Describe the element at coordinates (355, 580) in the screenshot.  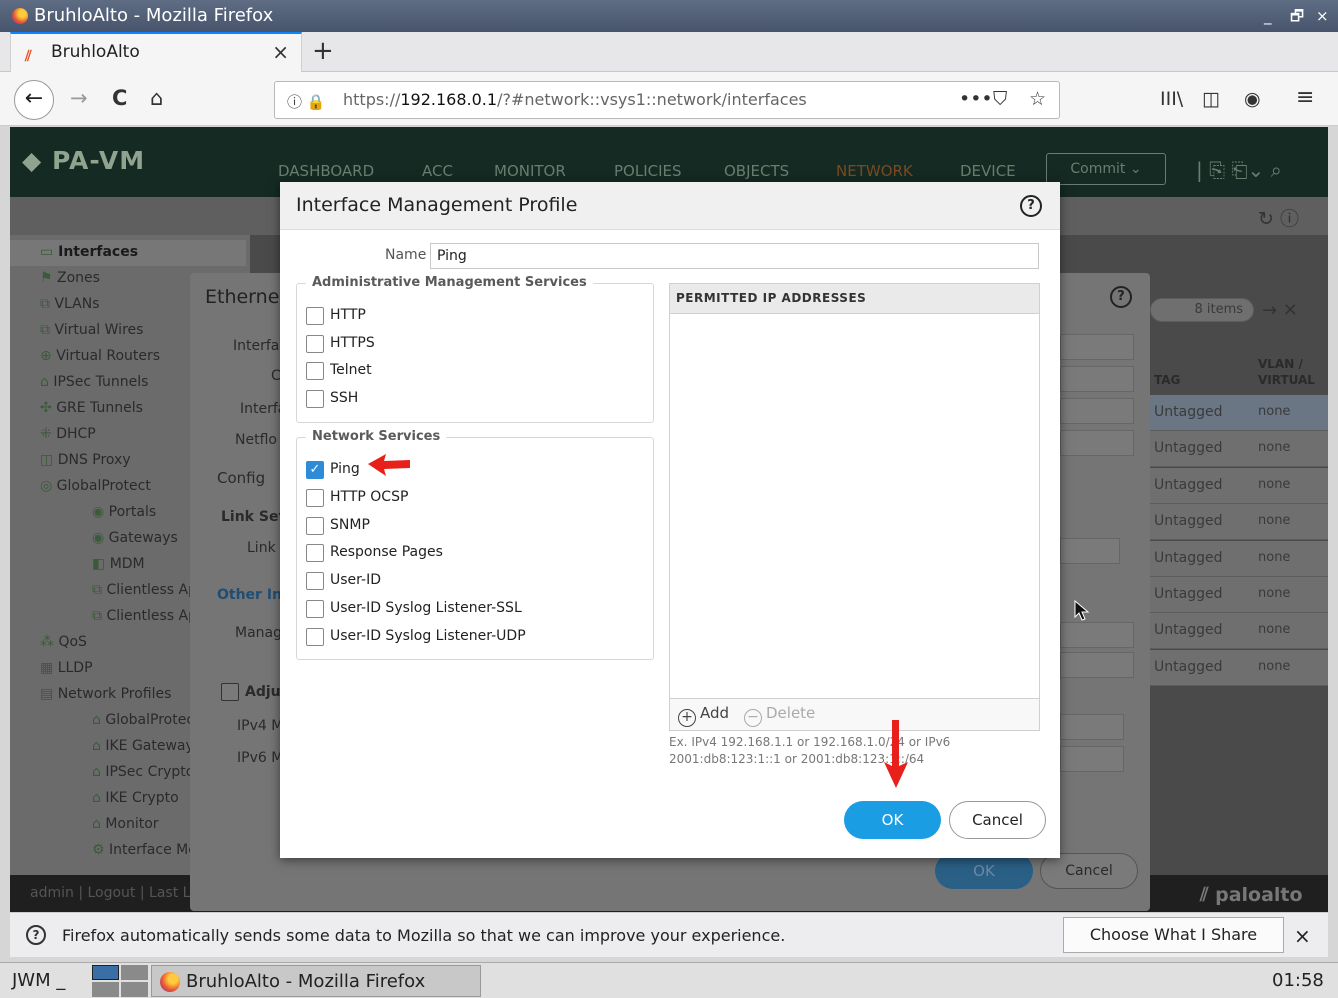
I see `checkbox-label: User-ID` at that location.